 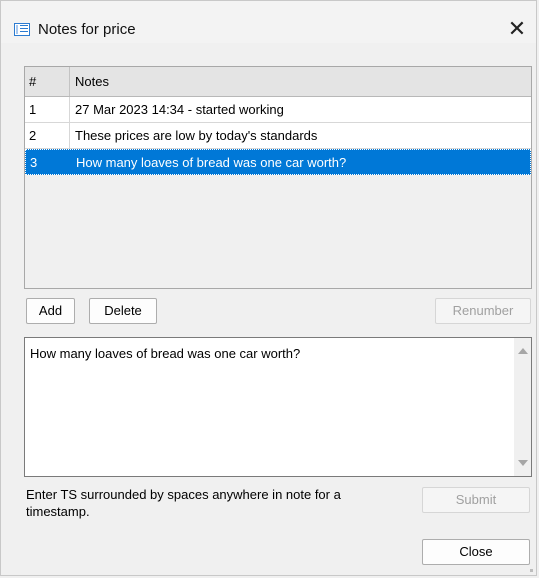 I want to click on row-number: 3, so click(x=34, y=162).